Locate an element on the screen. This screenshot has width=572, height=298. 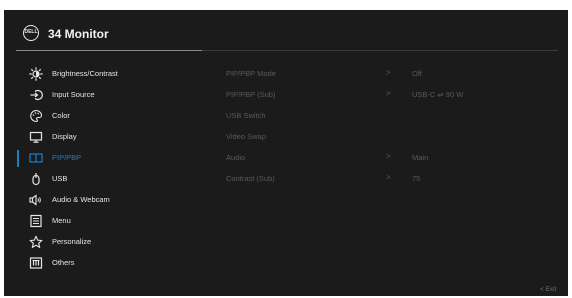
menu-item-label: Brightness/Contrast is located at coordinates (85, 73).